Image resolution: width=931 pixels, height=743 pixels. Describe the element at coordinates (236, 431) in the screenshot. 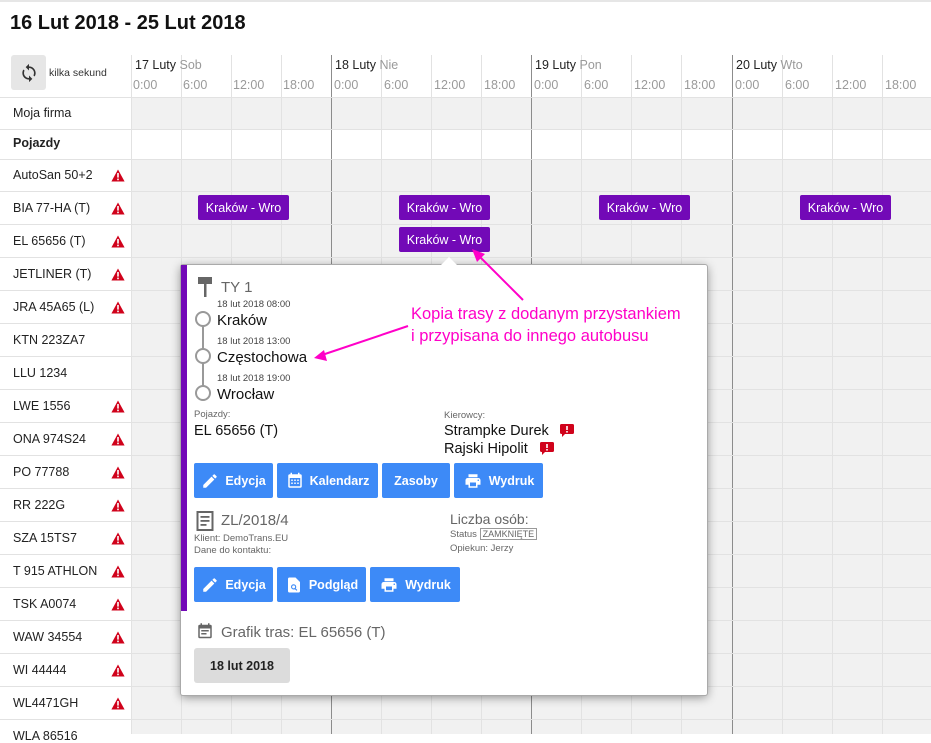

I see `assigned-vehicle: EL 65656 (T)` at that location.